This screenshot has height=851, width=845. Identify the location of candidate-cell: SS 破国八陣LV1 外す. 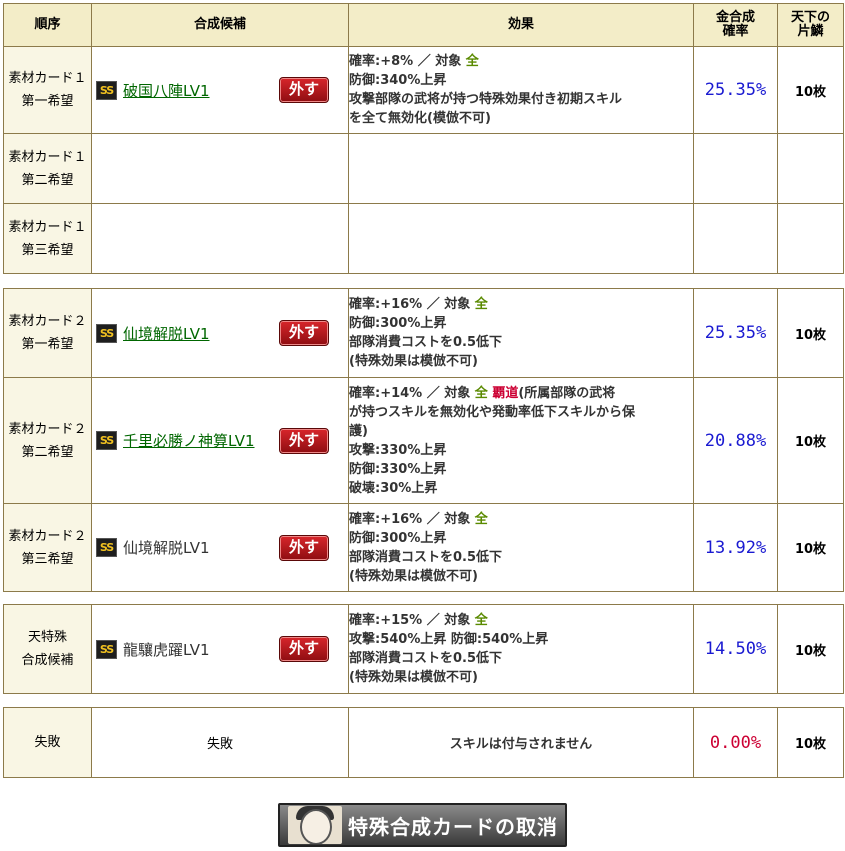
(220, 90).